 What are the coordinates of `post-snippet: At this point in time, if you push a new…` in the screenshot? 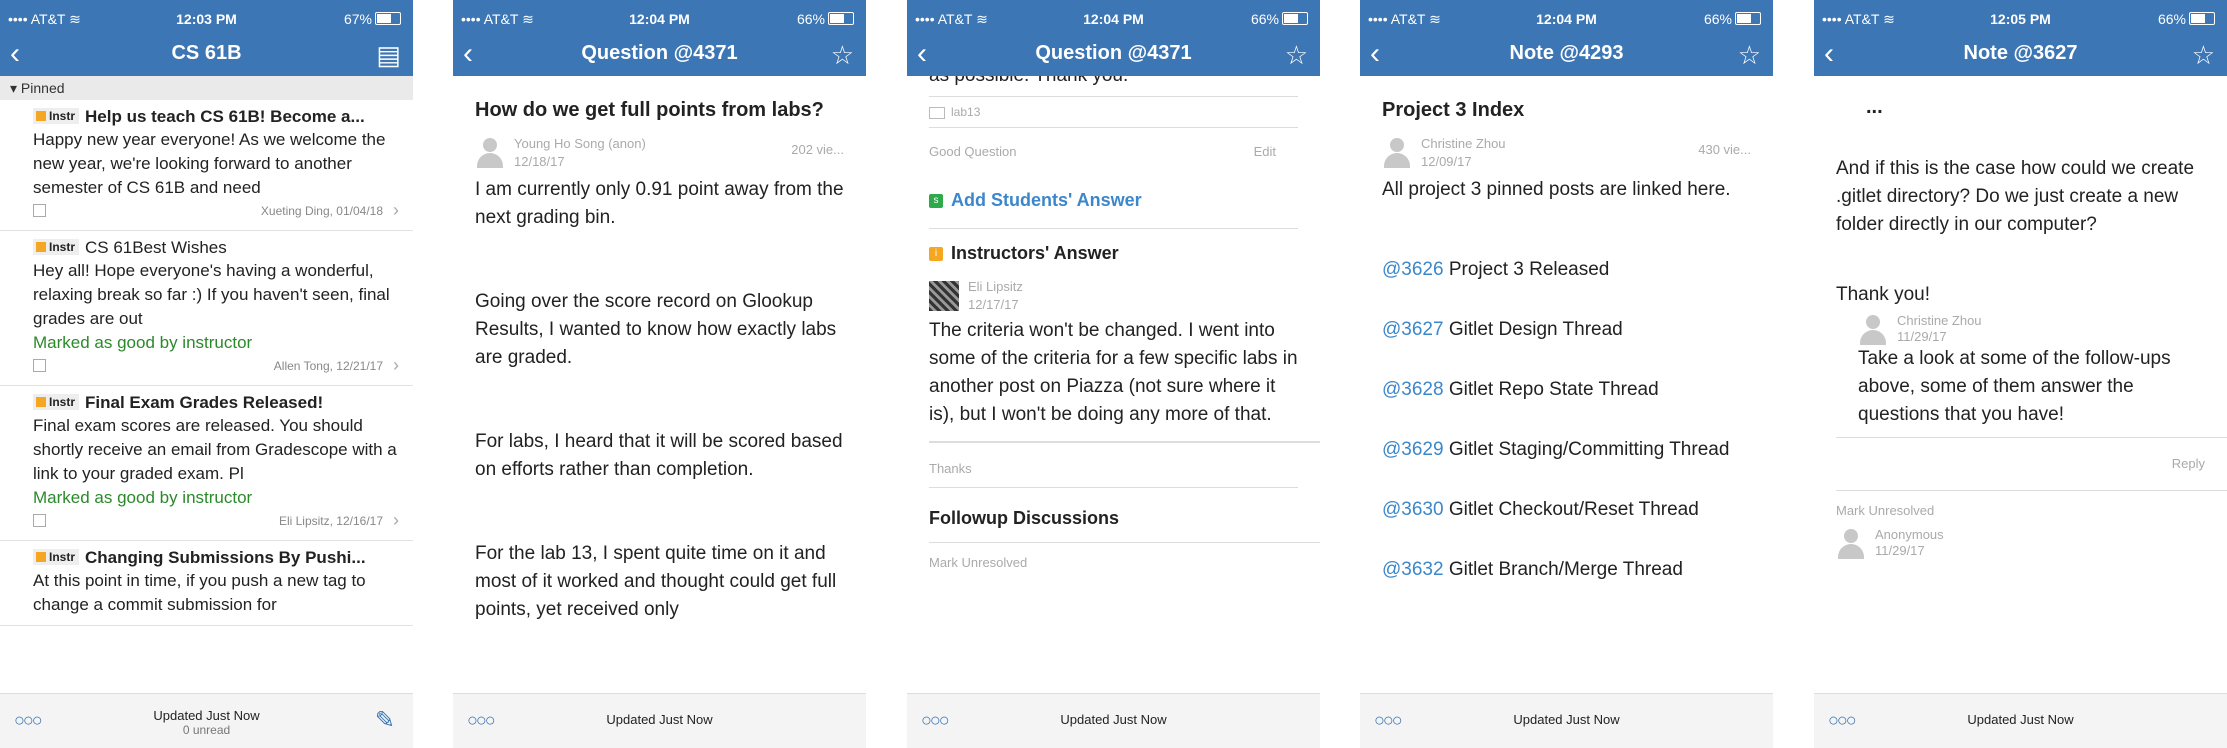 It's located at (199, 592).